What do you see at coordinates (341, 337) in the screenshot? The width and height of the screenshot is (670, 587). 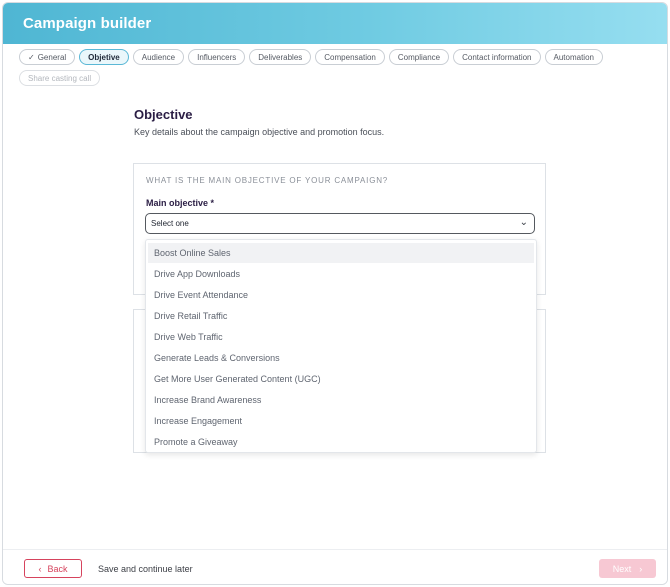 I see `option-drive-web-traffic: Drive Web Traffic` at bounding box center [341, 337].